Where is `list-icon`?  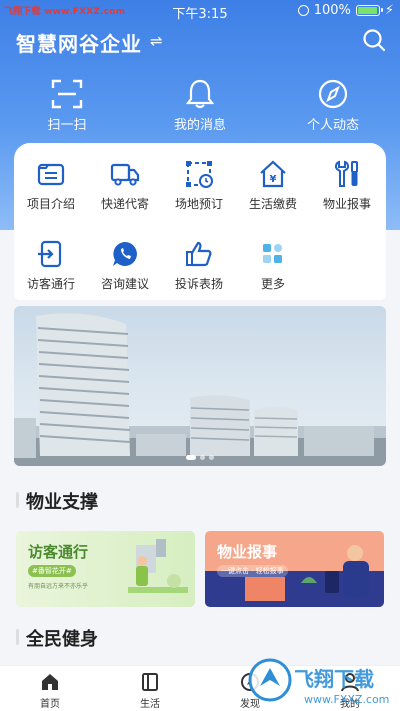 list-icon is located at coordinates (51, 174).